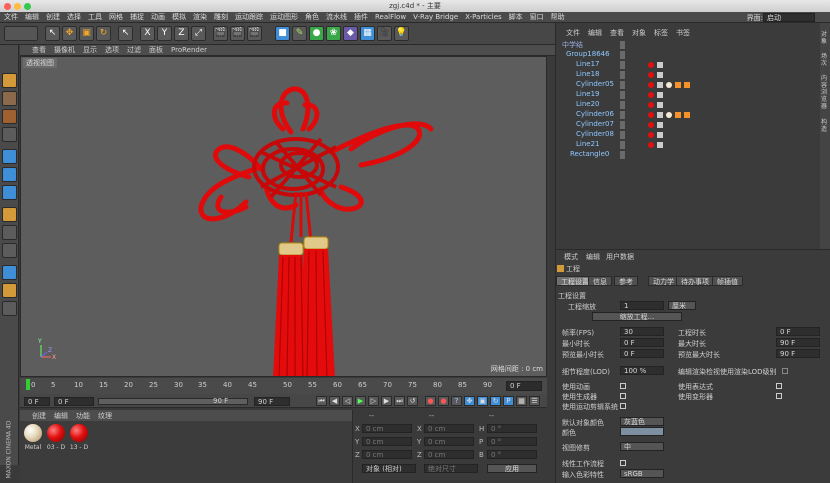 The image size is (830, 483). I want to click on deformer-icon: ◆, so click(350, 33).